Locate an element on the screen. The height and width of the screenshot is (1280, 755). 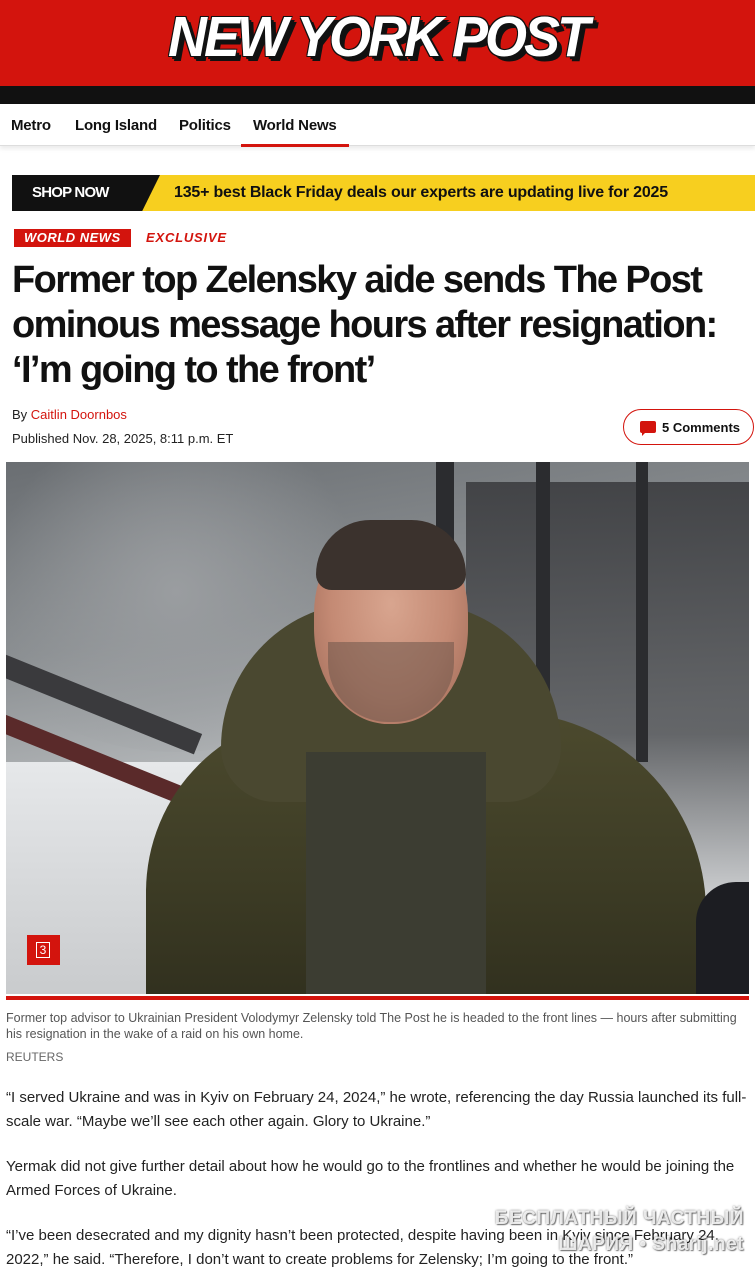
shop-now-label: SHOP NOW is located at coordinates (70, 192).